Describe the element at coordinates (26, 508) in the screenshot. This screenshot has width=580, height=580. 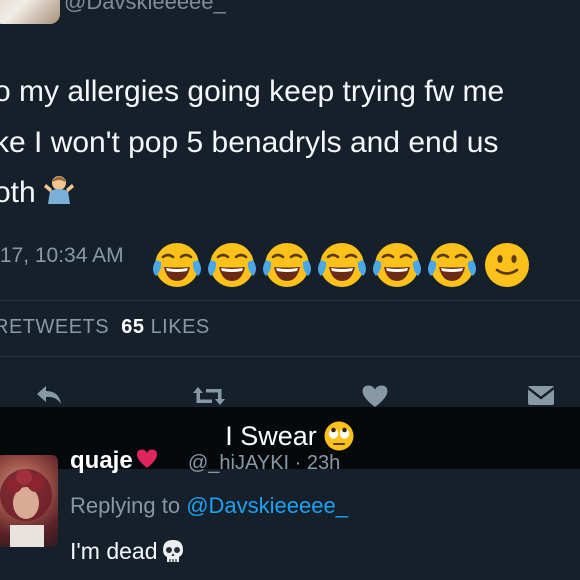
I see `reply-avatar-photo` at that location.